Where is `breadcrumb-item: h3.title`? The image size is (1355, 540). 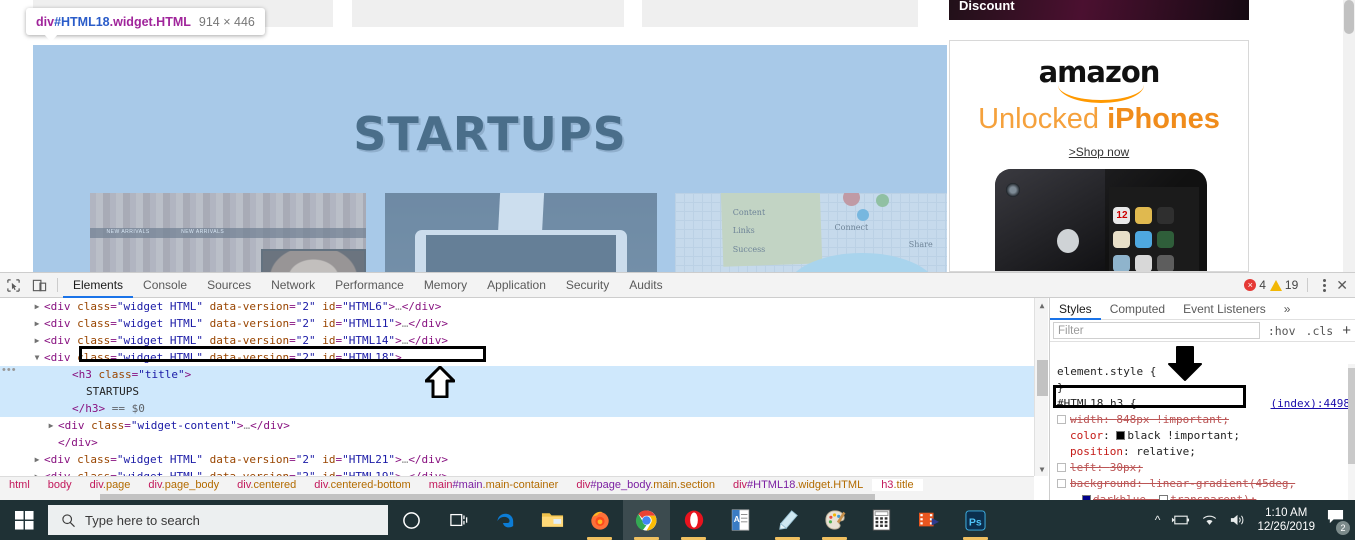
breadcrumb-item: h3.title is located at coordinates (897, 485).